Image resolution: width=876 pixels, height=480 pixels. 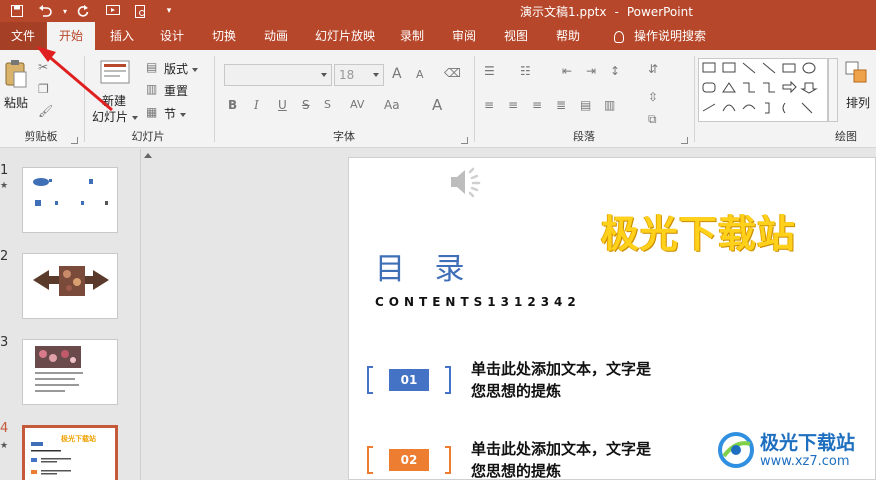 What do you see at coordinates (282, 105) in the screenshot?
I see `underline-button: U` at bounding box center [282, 105].